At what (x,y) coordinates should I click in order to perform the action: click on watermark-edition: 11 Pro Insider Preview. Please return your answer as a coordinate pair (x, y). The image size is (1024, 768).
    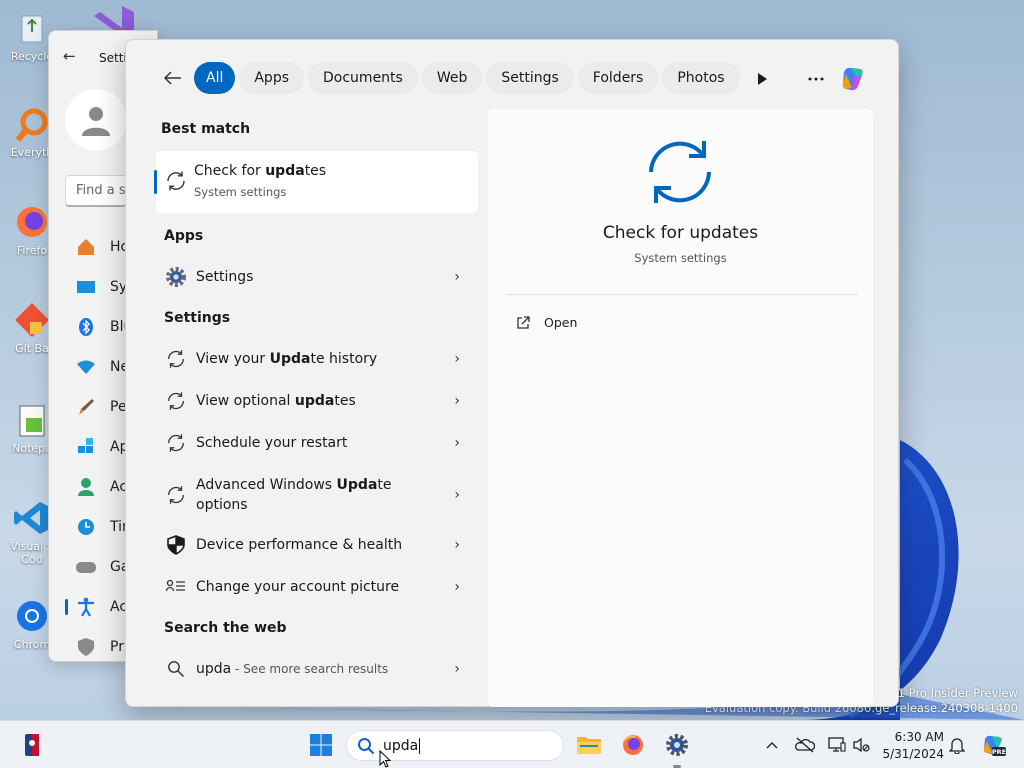
    Looking at the image, I should click on (954, 693).